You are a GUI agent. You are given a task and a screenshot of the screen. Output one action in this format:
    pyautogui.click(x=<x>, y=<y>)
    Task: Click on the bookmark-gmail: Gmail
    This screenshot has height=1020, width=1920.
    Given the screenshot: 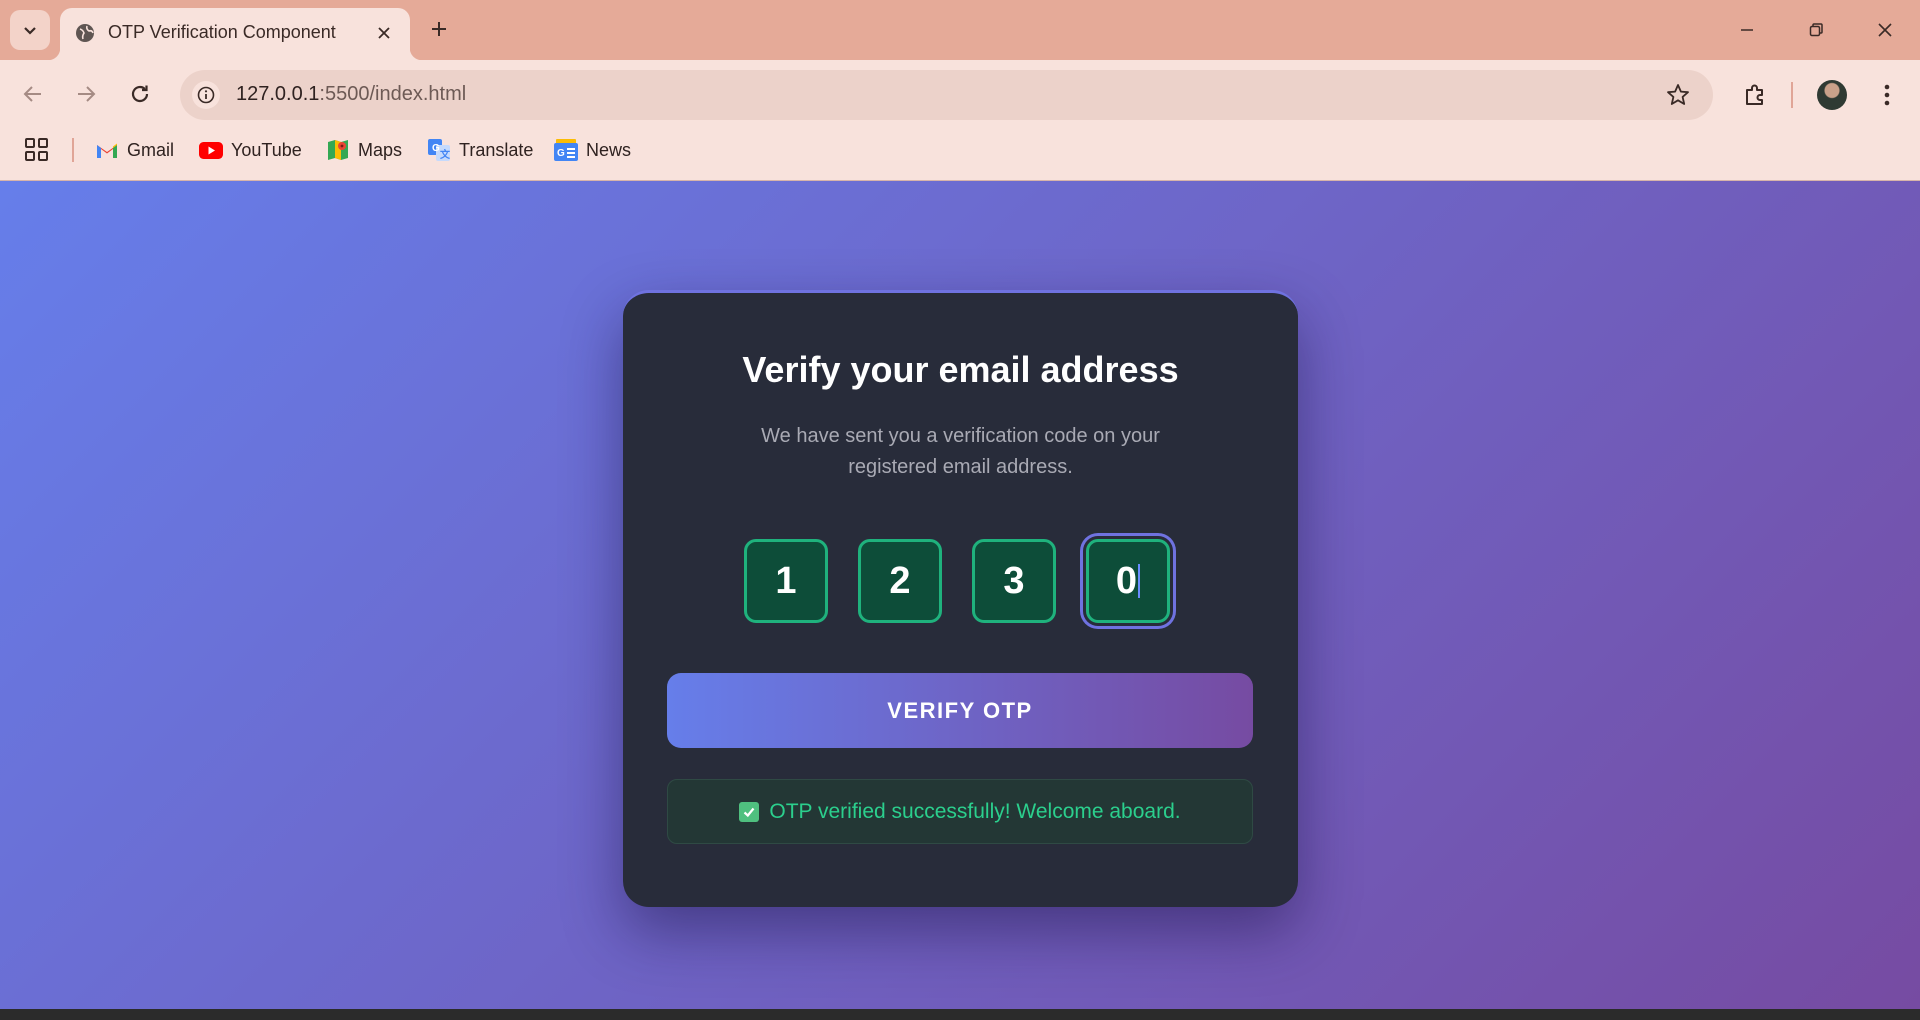 What is the action you would take?
    pyautogui.click(x=134, y=150)
    